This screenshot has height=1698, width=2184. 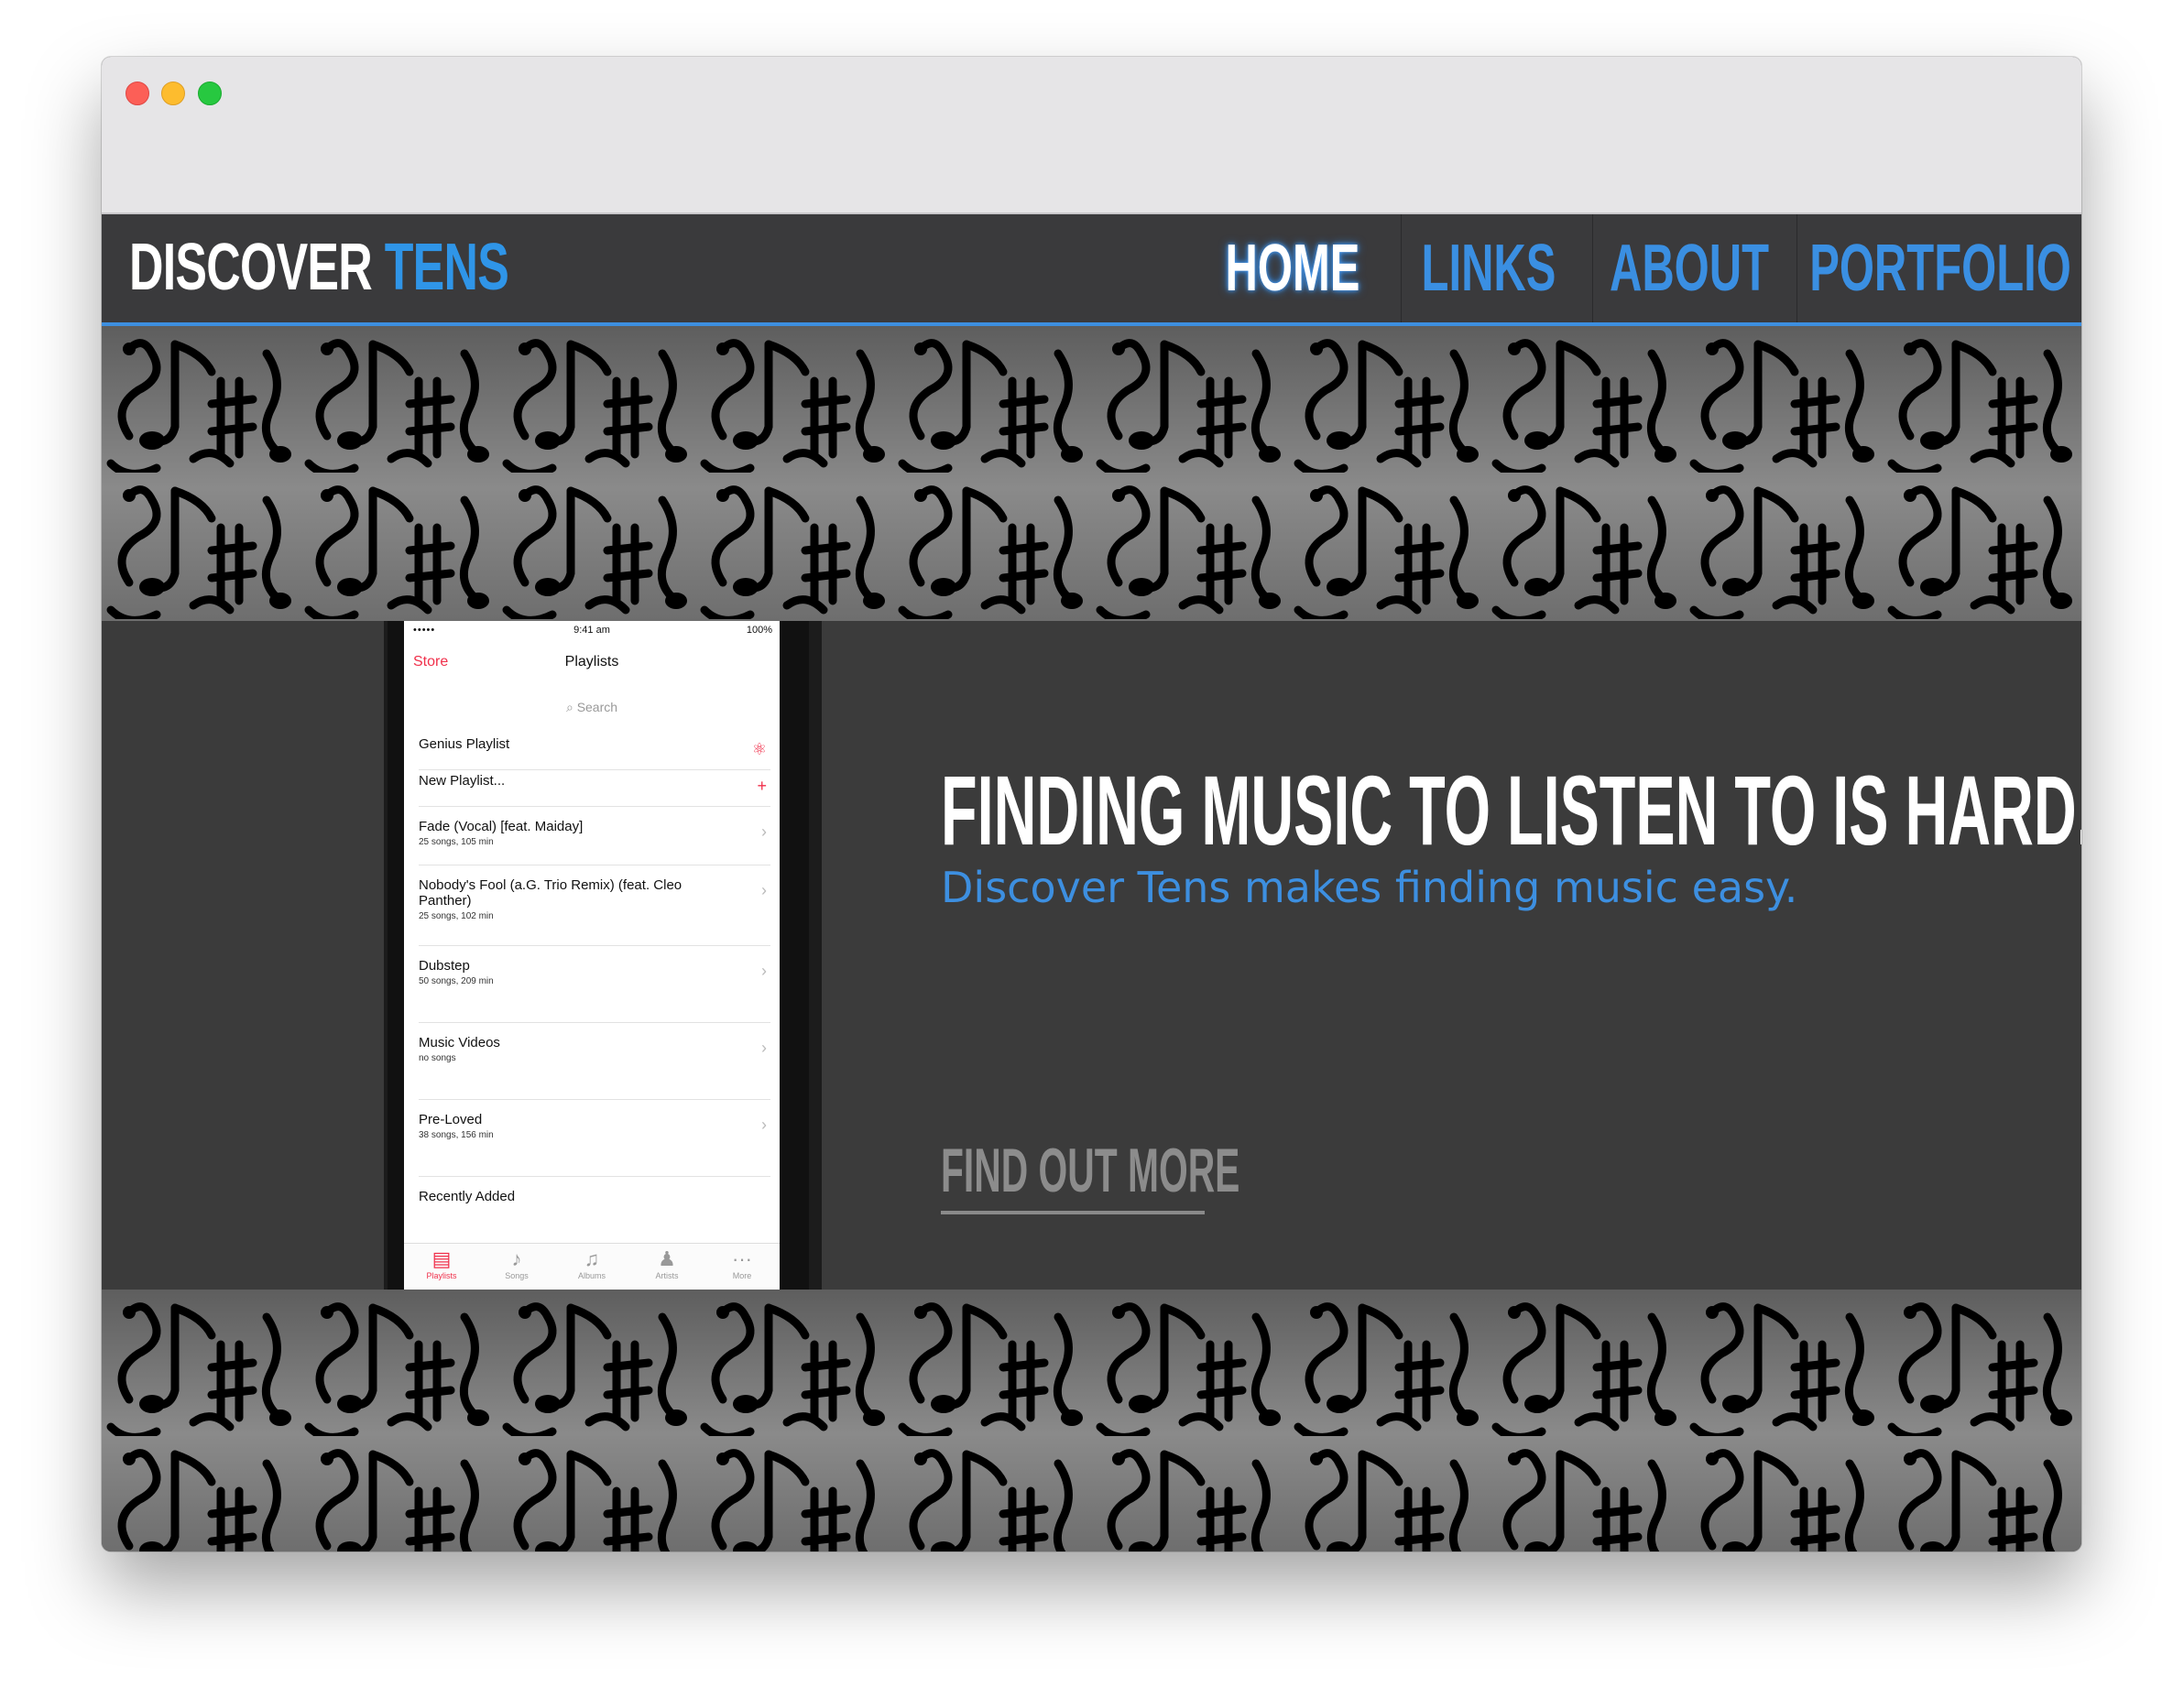 I want to click on playlist-meta: 25 songs, 102 min, so click(x=456, y=916).